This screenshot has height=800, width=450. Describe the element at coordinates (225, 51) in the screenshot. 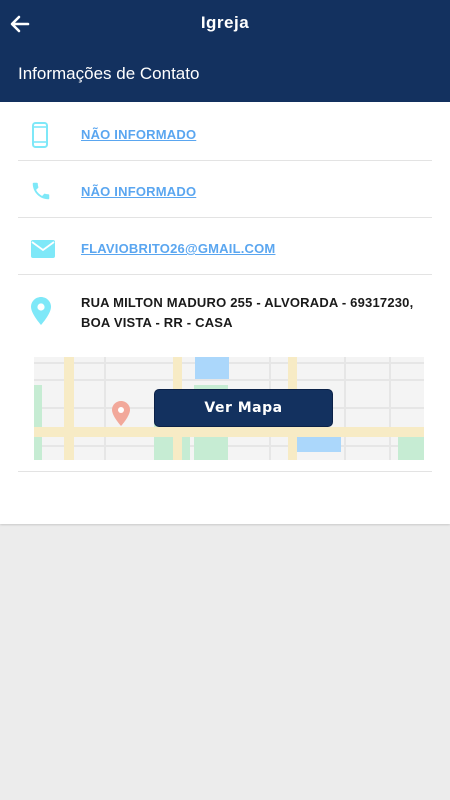

I see `app-header: Igreja Informações de Contato` at that location.